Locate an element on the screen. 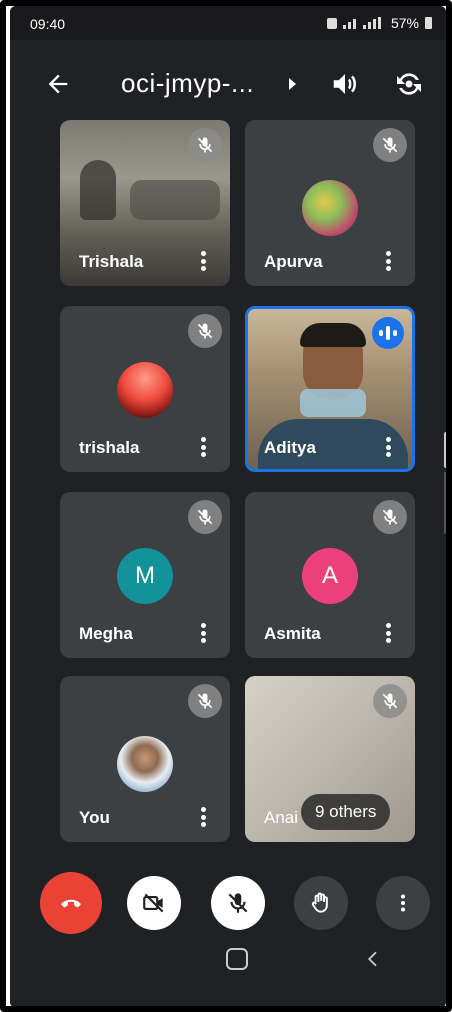  participant-avatar: A is located at coordinates (330, 576).